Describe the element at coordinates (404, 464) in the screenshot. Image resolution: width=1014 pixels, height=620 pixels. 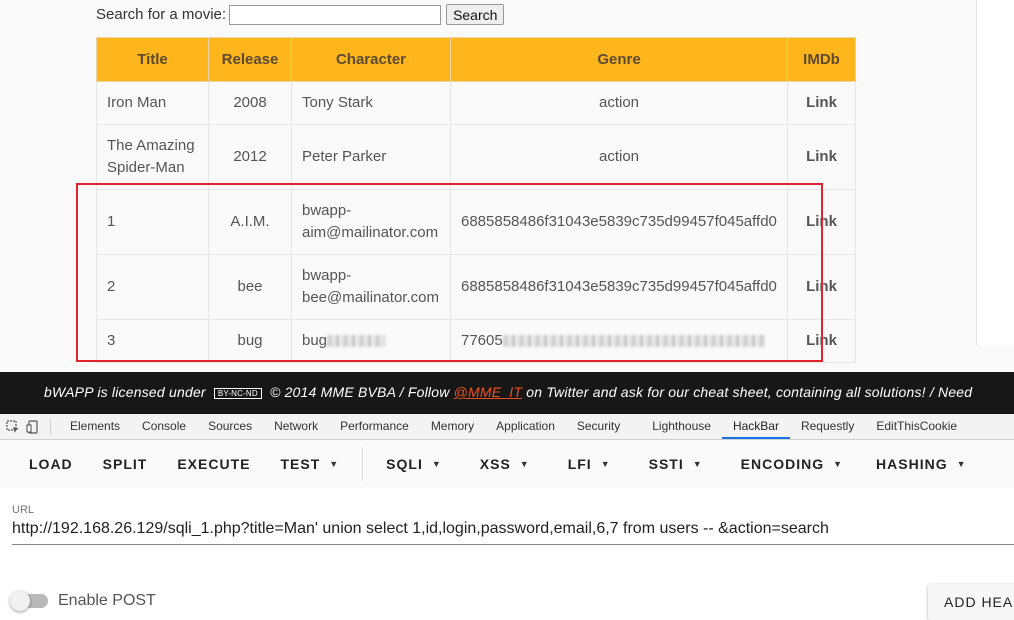
I see `sqli-menu-label: SQLI` at that location.